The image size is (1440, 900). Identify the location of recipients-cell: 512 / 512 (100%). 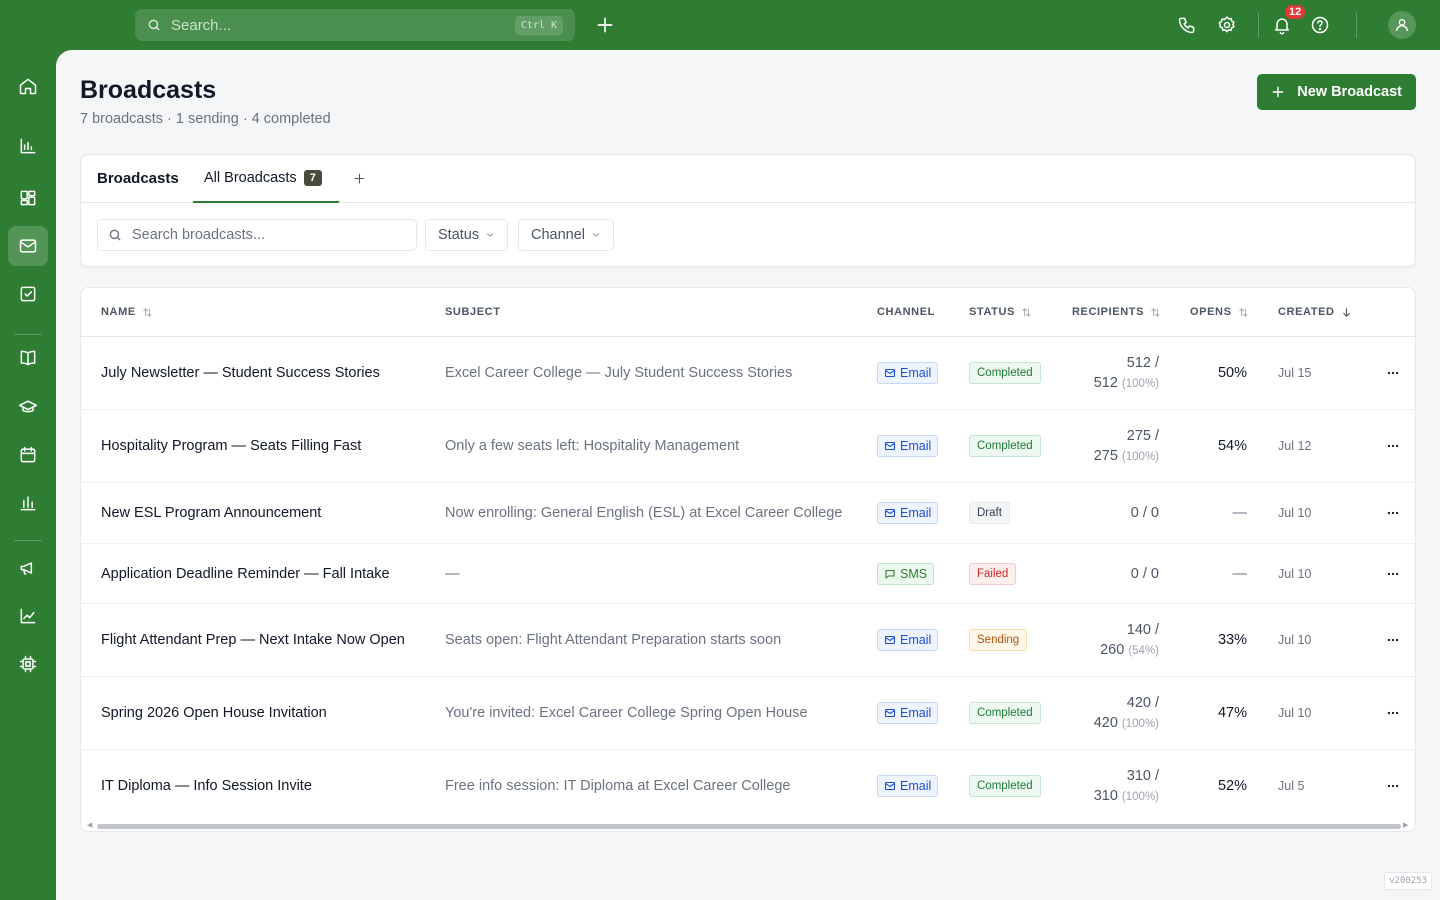
(1115, 373).